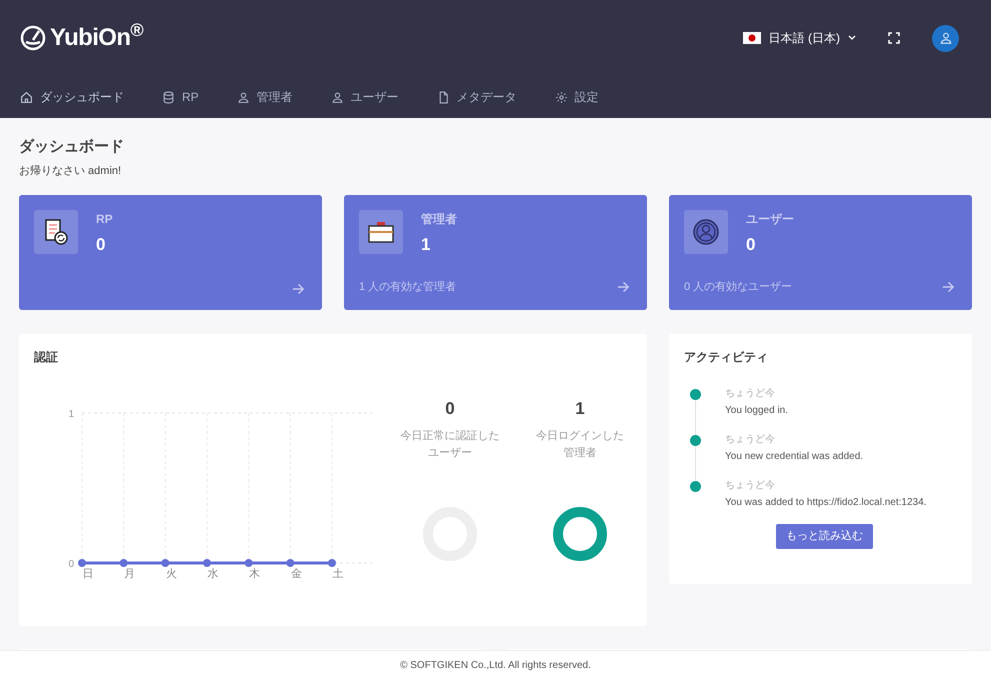  Describe the element at coordinates (794, 457) in the screenshot. I see `activity-text: You new credential was added.` at that location.